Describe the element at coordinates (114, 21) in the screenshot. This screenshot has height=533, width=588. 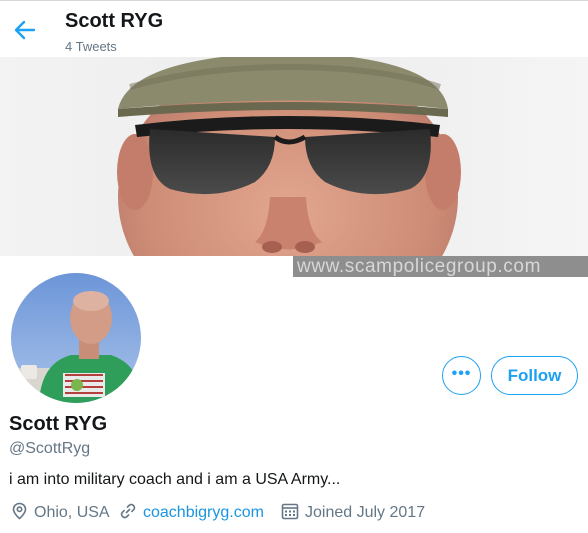
I see `header-name: Scott RYG` at that location.